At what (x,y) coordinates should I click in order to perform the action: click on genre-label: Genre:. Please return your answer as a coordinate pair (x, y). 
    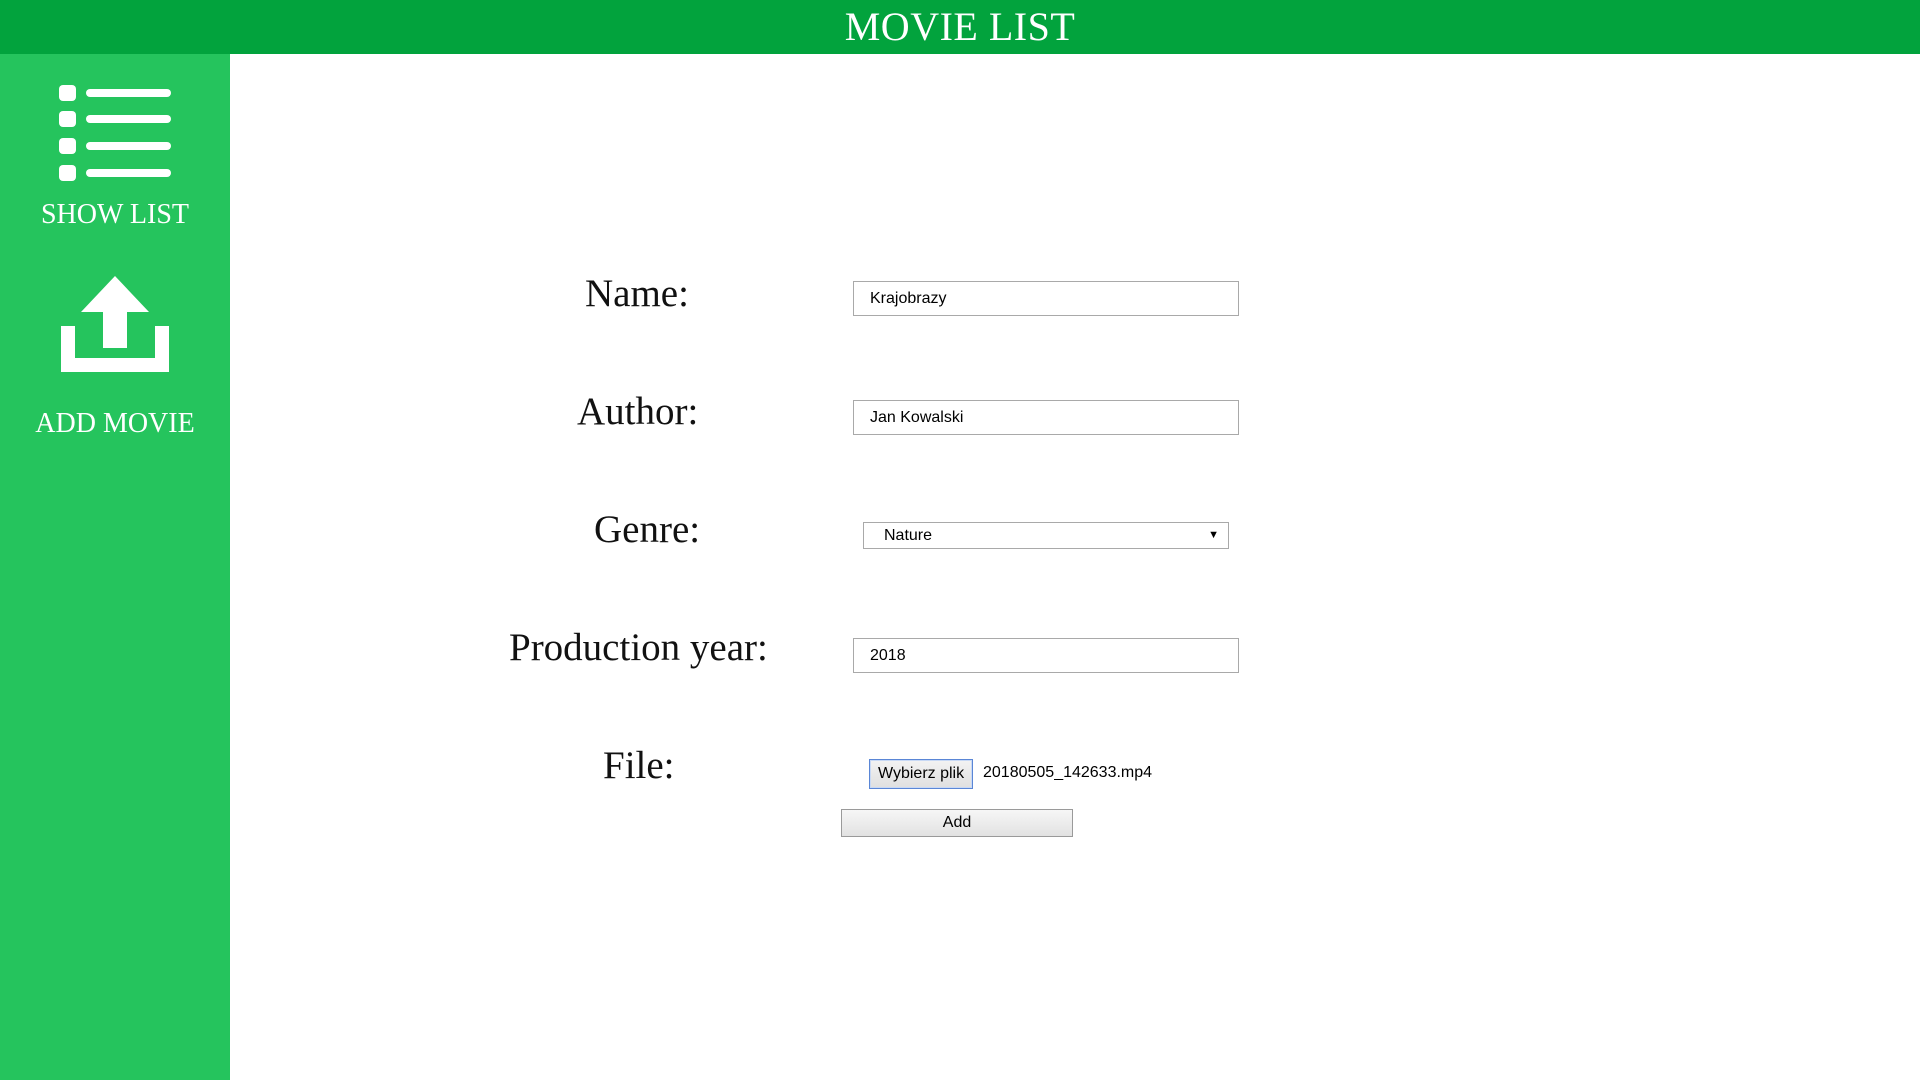
    Looking at the image, I should click on (647, 529).